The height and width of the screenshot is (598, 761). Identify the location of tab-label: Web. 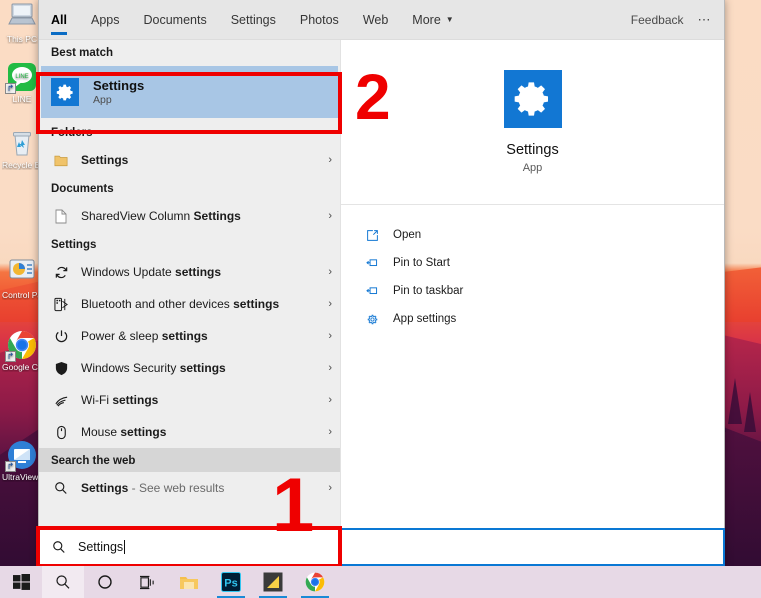
(375, 19).